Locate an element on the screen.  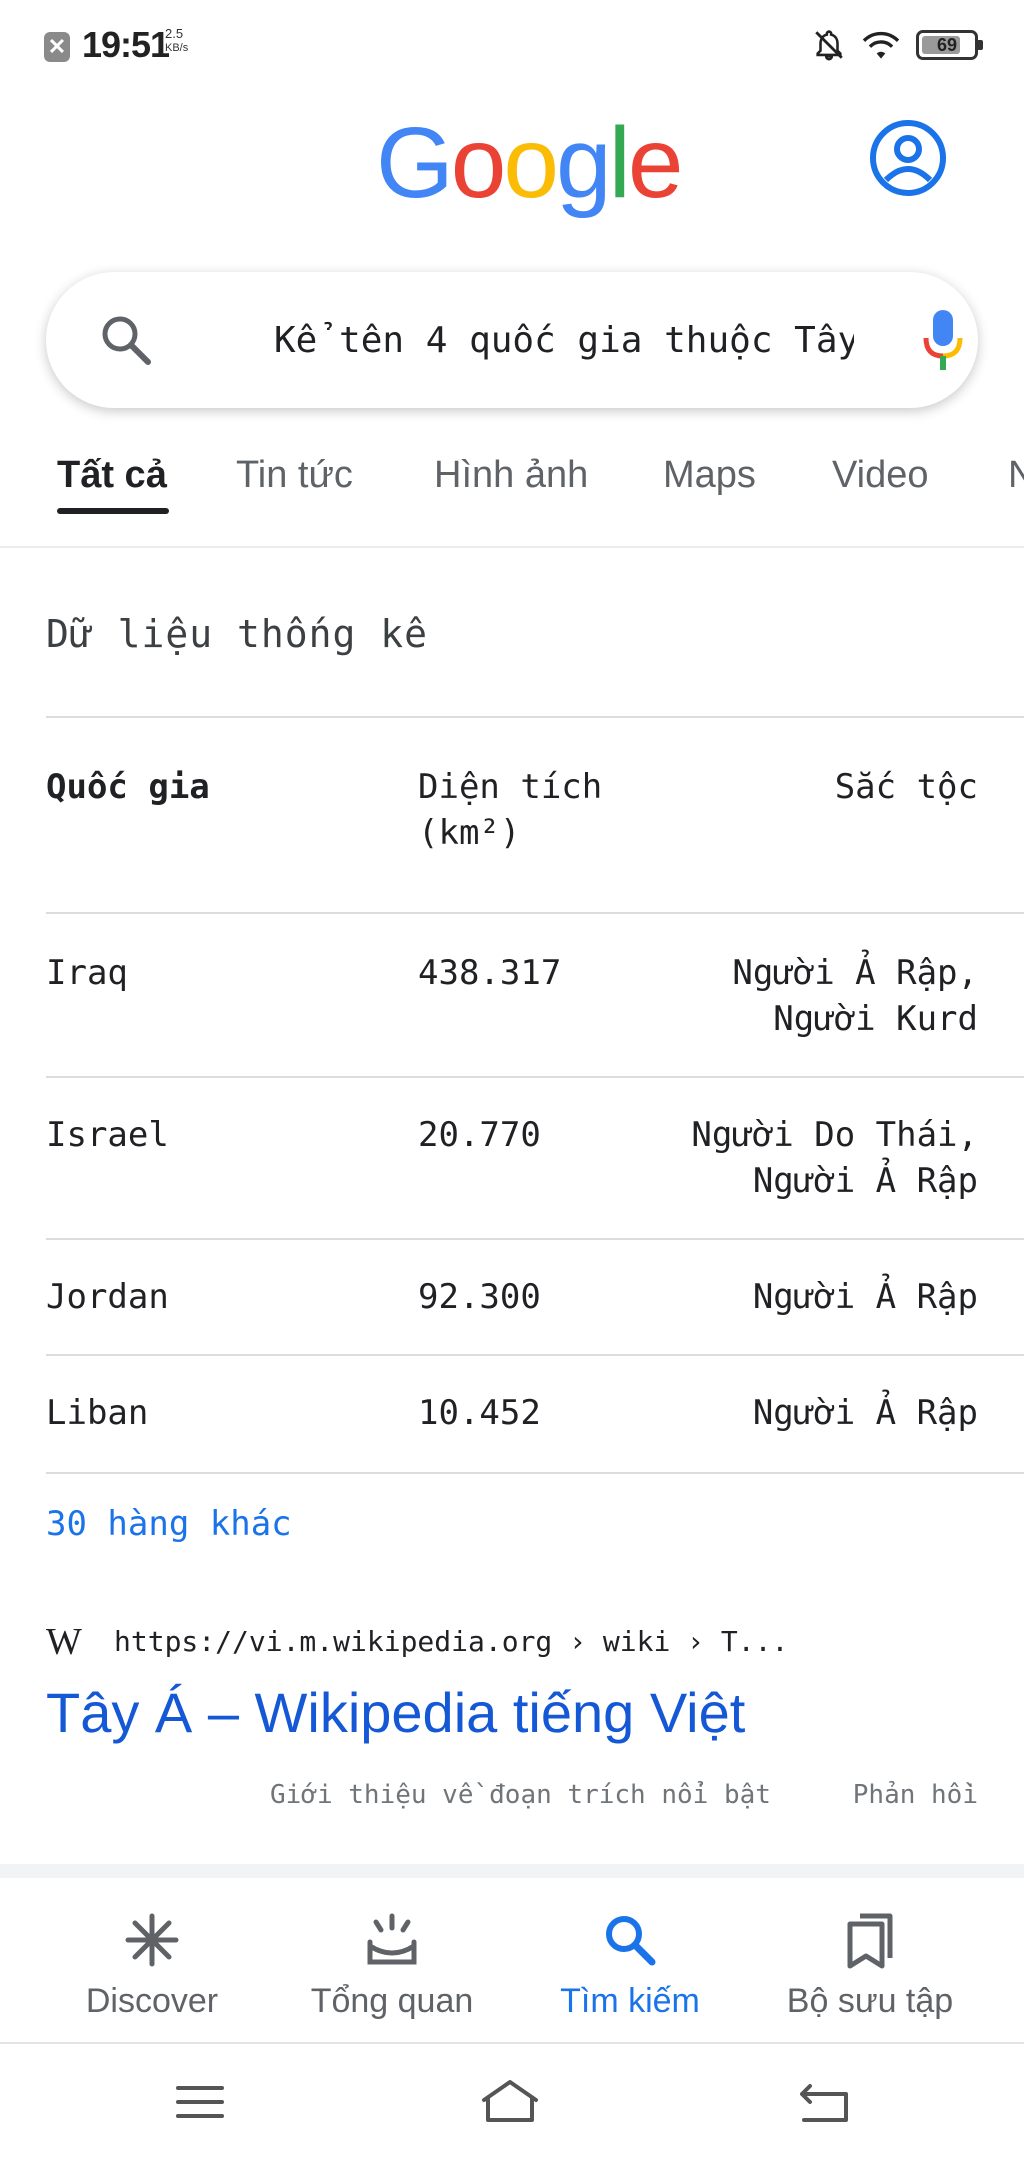
feedback-link: Phản hồi is located at coordinates (915, 1795).